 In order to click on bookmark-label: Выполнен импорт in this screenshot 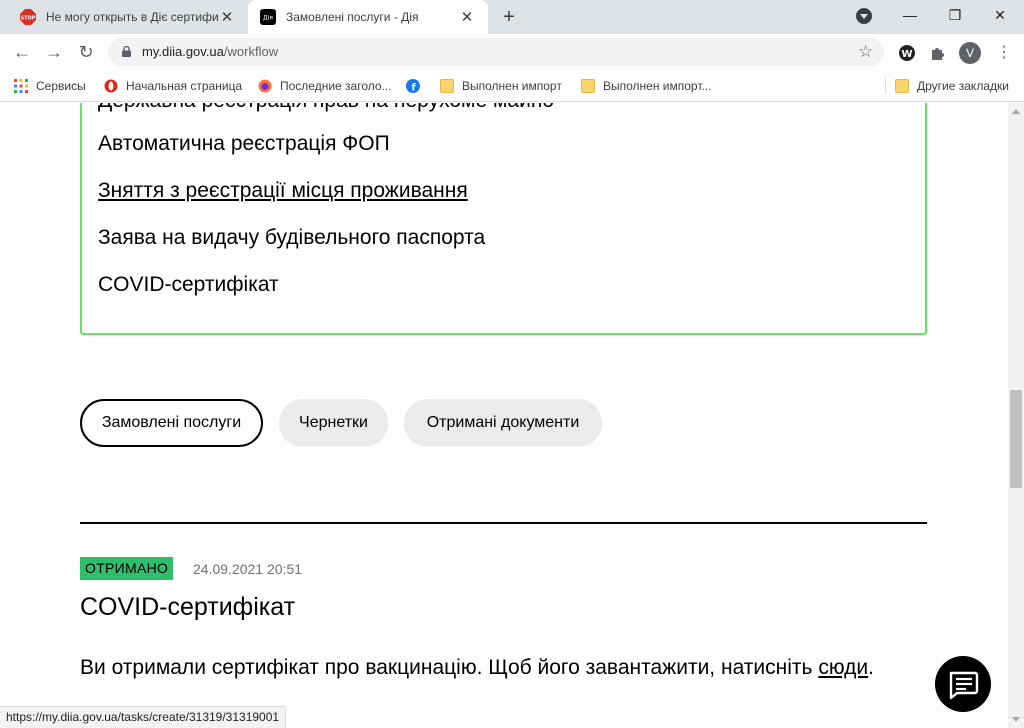, I will do `click(512, 86)`.